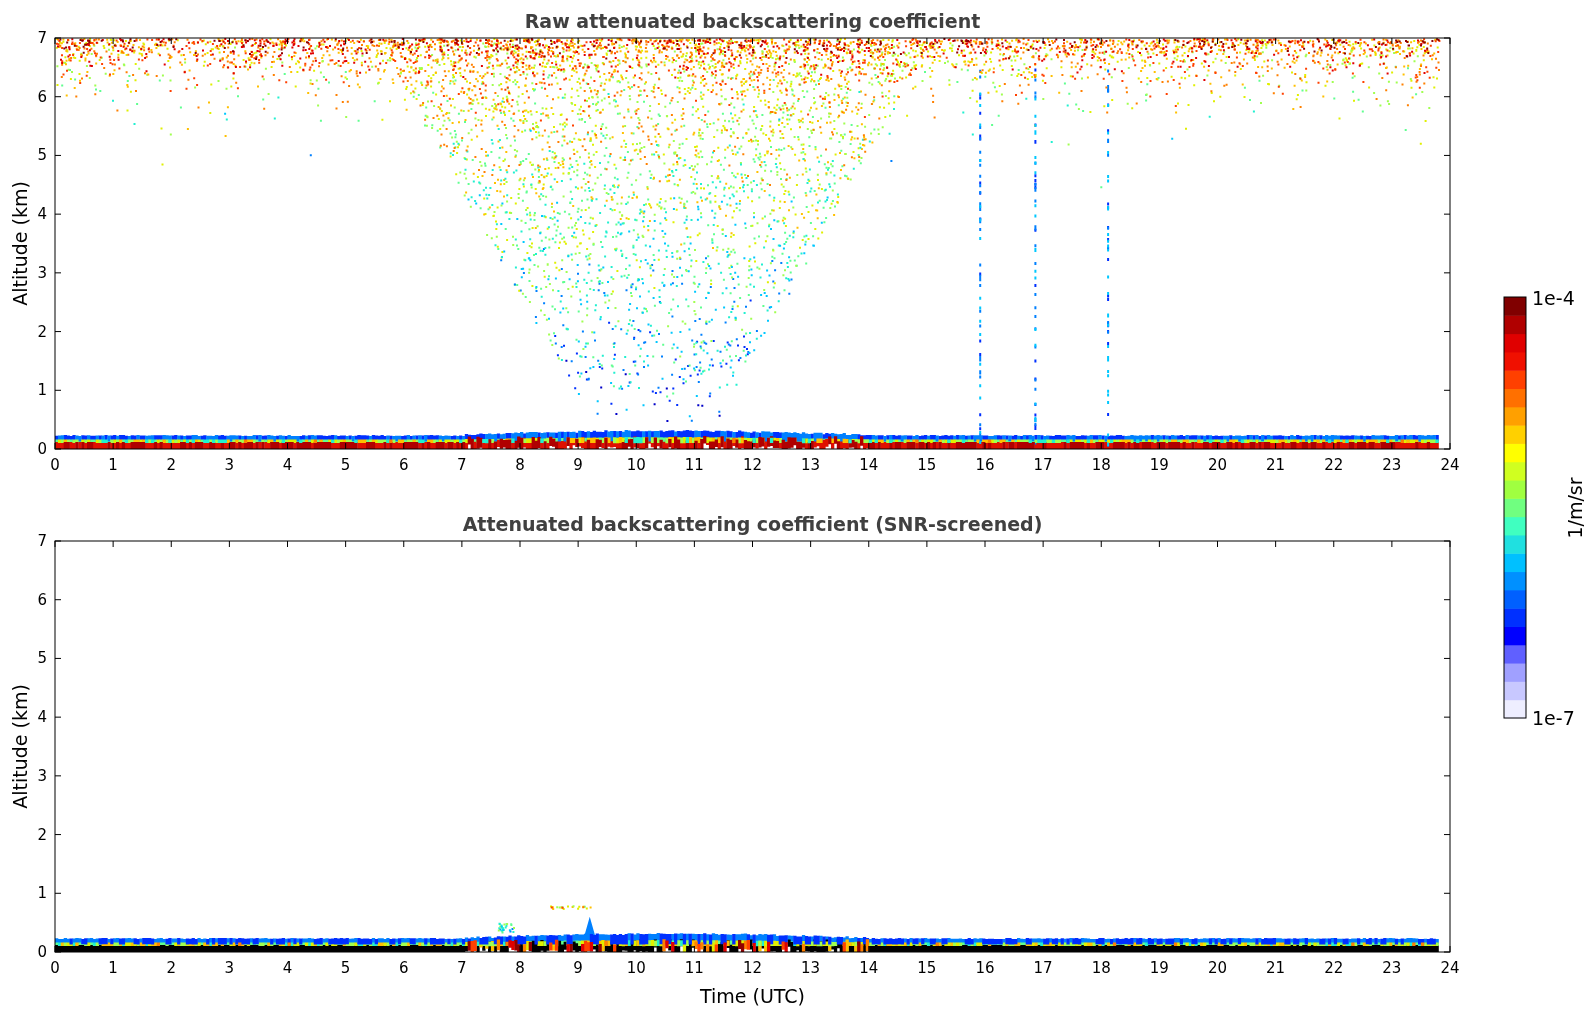 Image resolution: width=1595 pixels, height=1020 pixels. I want to click on colorbar-min-label: 1e-7, so click(1553, 718).